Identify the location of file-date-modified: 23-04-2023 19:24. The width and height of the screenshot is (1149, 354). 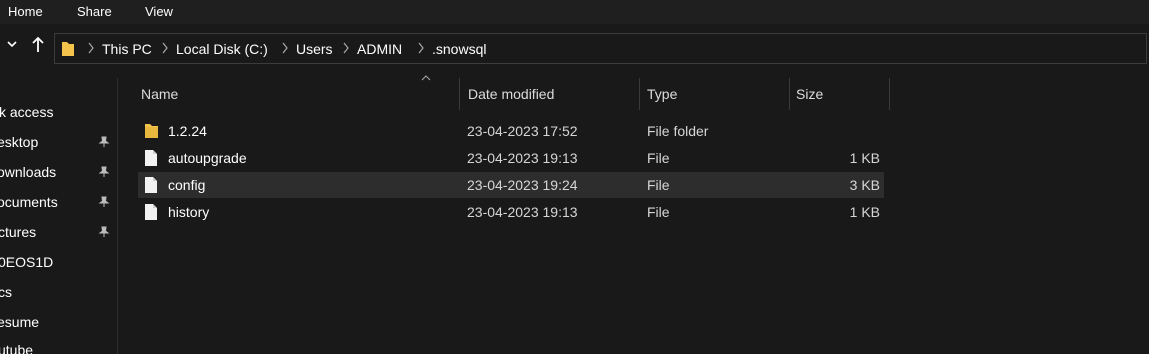
(522, 185).